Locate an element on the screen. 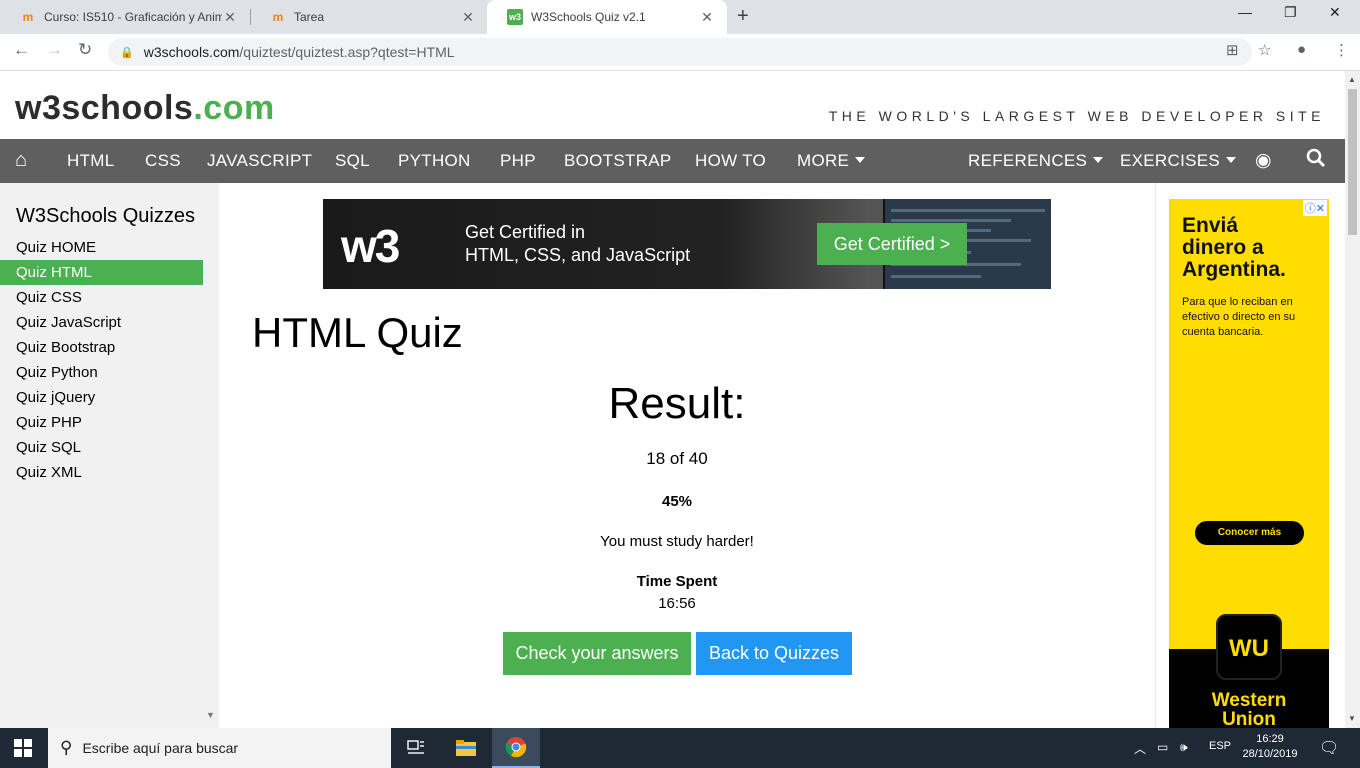 Image resolution: width=1360 pixels, height=768 pixels. ad-brand-line1: Western is located at coordinates (1249, 700).